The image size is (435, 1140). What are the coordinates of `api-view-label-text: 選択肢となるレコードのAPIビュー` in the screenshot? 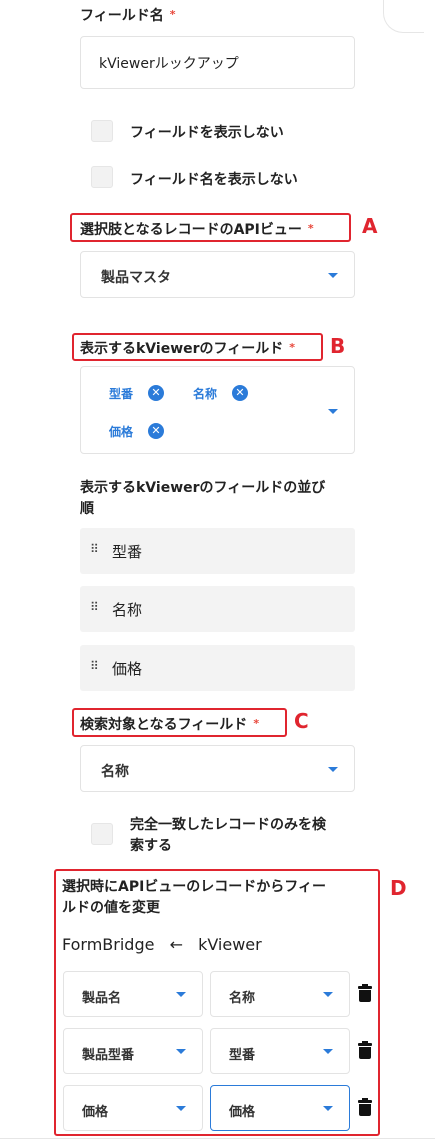 It's located at (191, 230).